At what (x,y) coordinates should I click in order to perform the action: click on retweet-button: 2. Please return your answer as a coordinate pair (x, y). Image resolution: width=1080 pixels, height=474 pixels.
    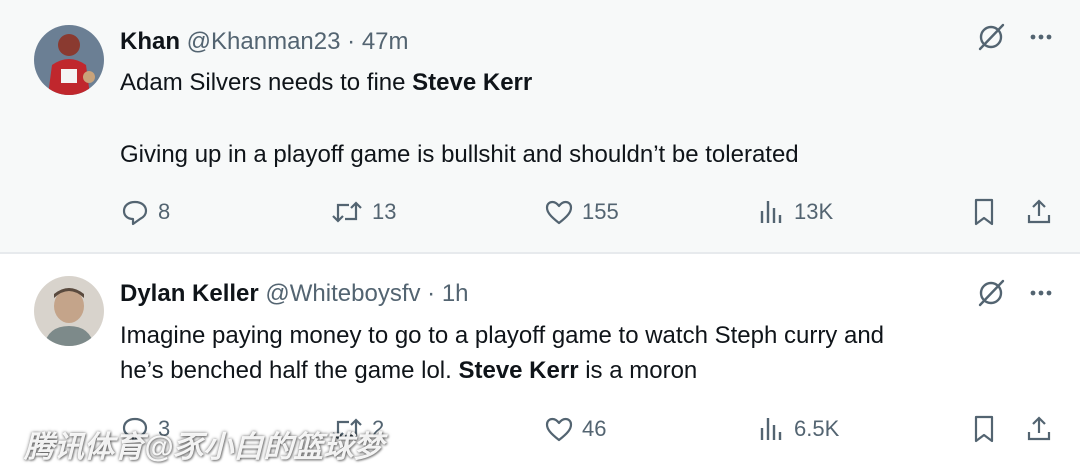
    Looking at the image, I should click on (357, 429).